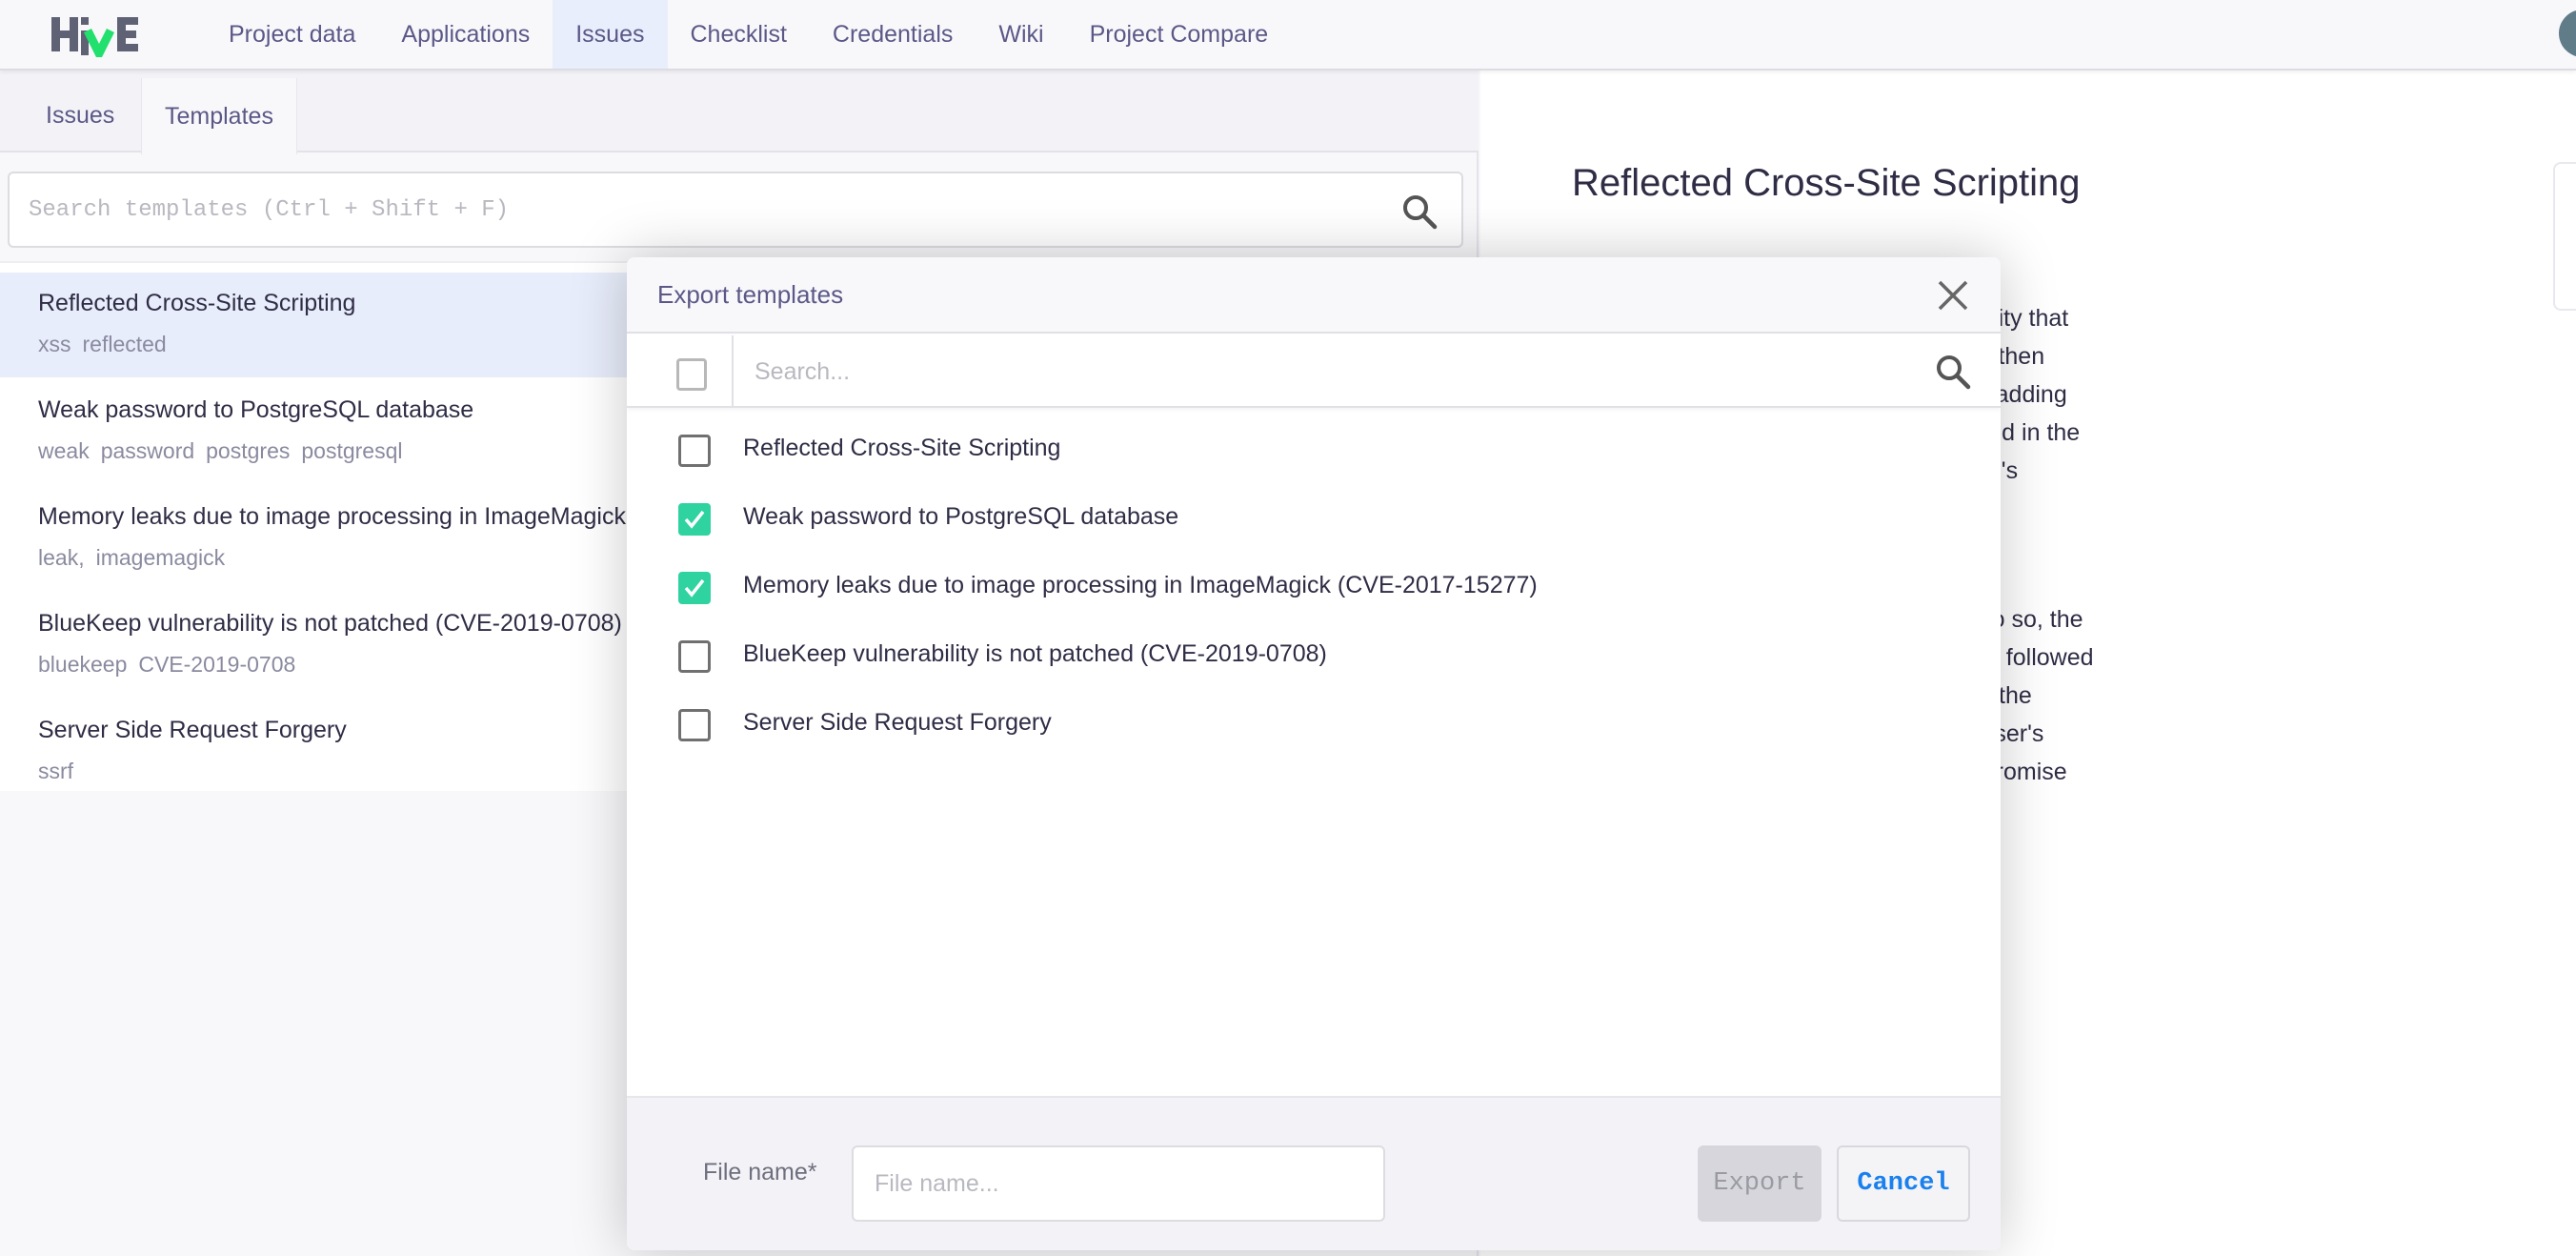 The width and height of the screenshot is (2576, 1256). What do you see at coordinates (2564, 236) in the screenshot?
I see `side-card` at bounding box center [2564, 236].